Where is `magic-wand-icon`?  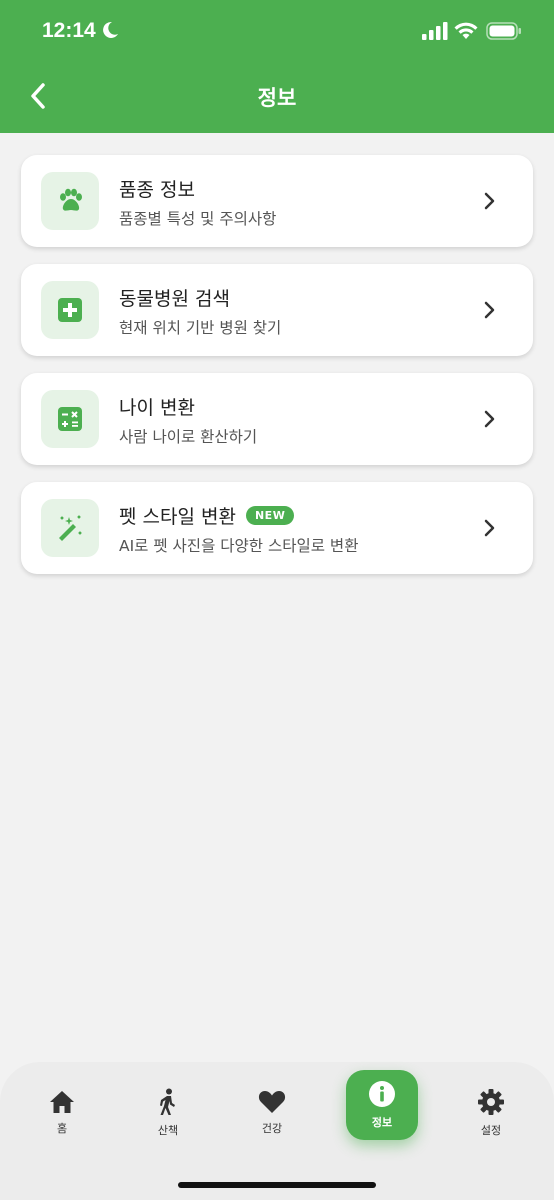
magic-wand-icon is located at coordinates (70, 528).